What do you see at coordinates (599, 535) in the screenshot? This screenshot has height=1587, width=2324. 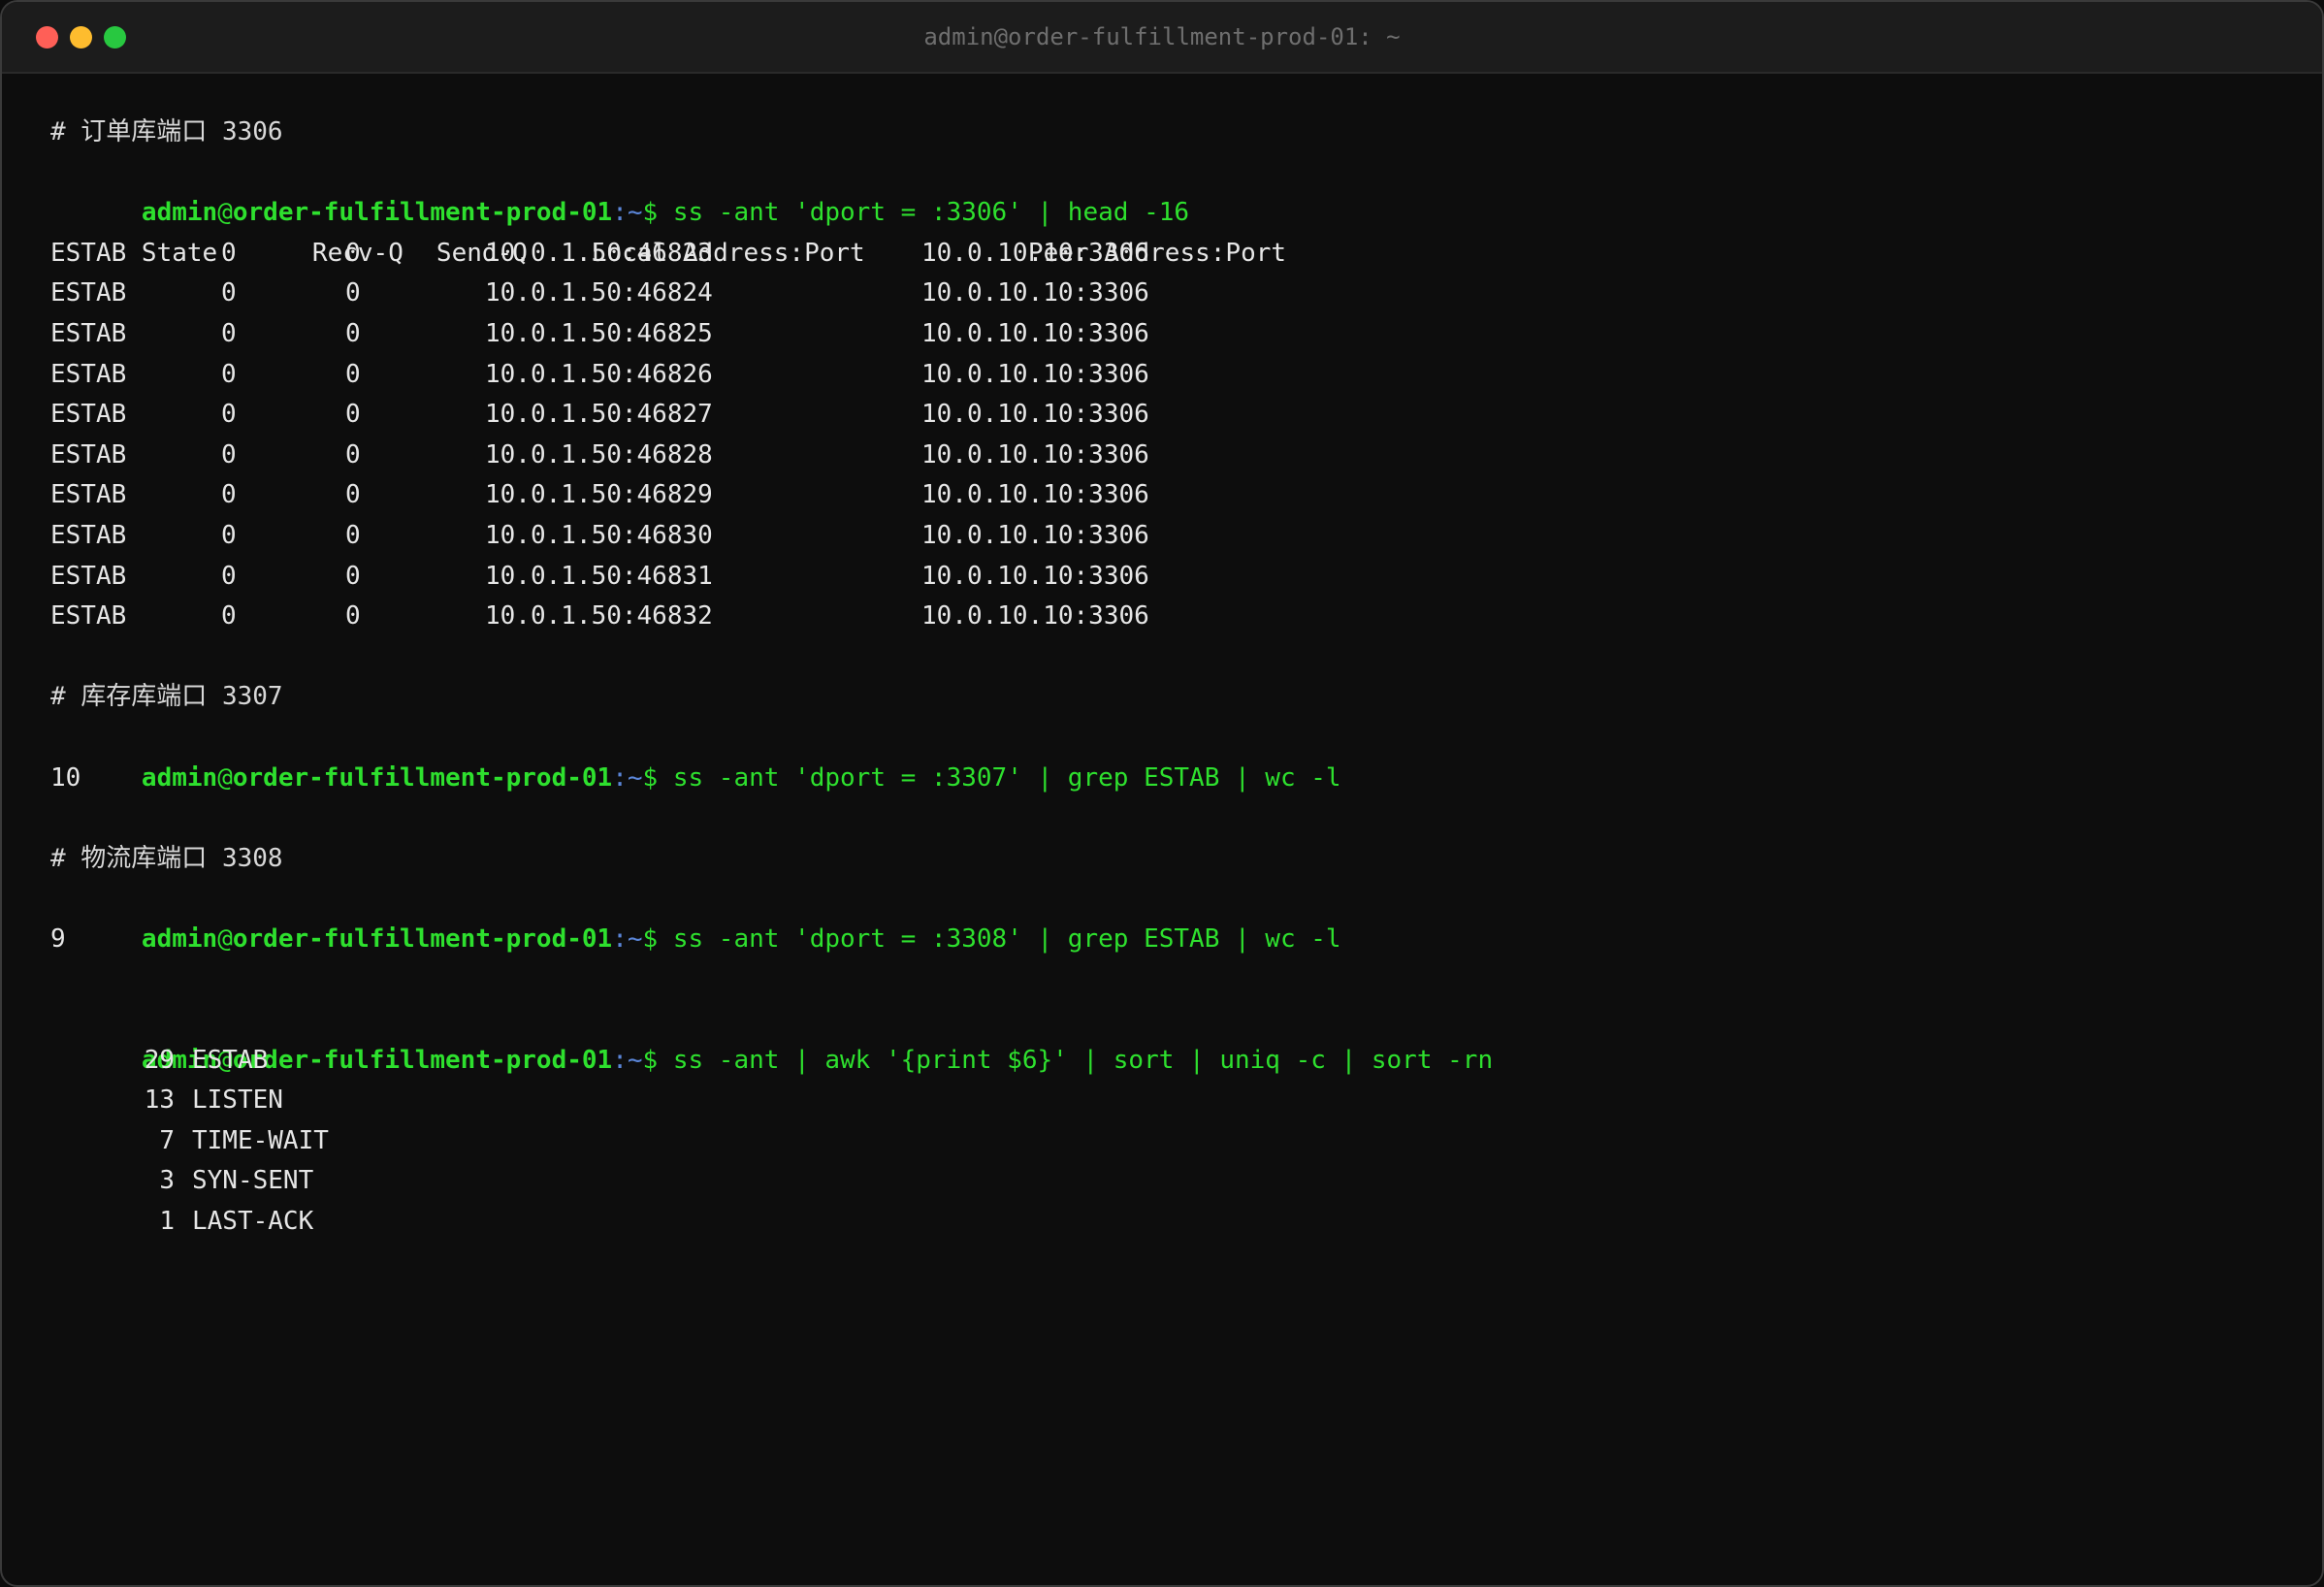 I see `cell-local-address: 10.0.1.50:46830` at bounding box center [599, 535].